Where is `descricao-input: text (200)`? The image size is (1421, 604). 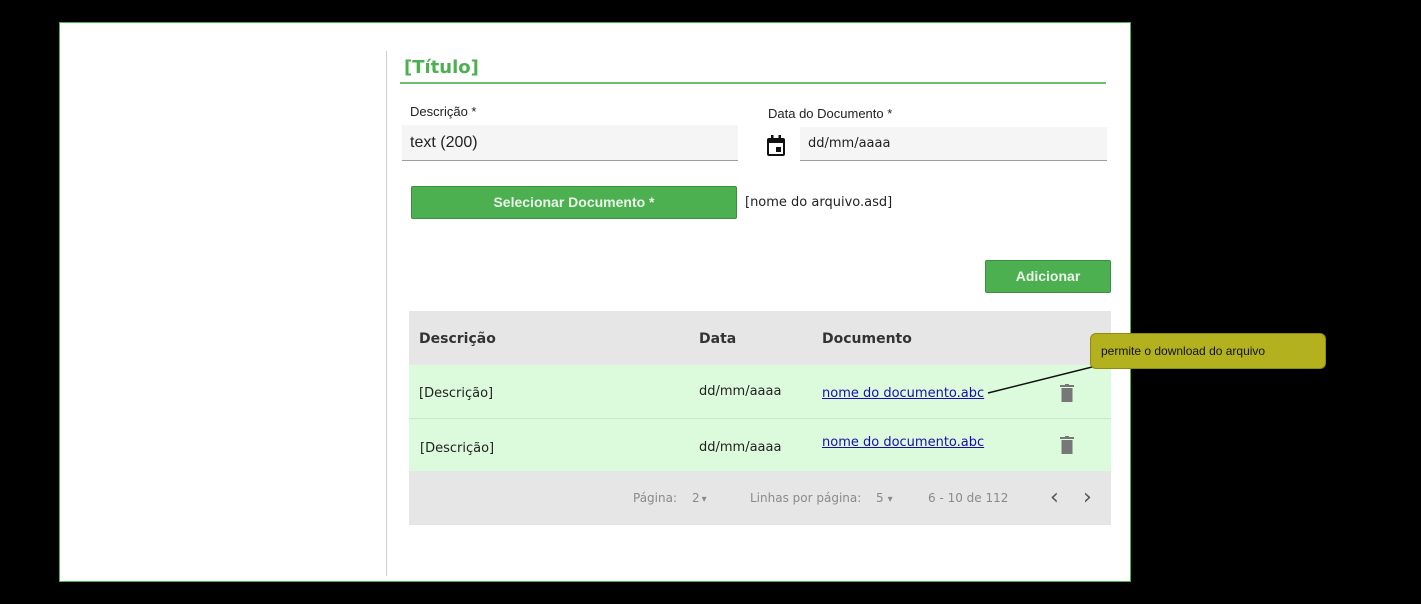 descricao-input: text (200) is located at coordinates (570, 143).